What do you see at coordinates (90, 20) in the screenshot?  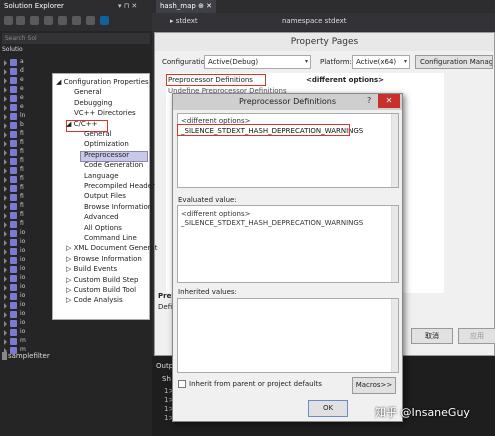 I see `settings-icon` at bounding box center [90, 20].